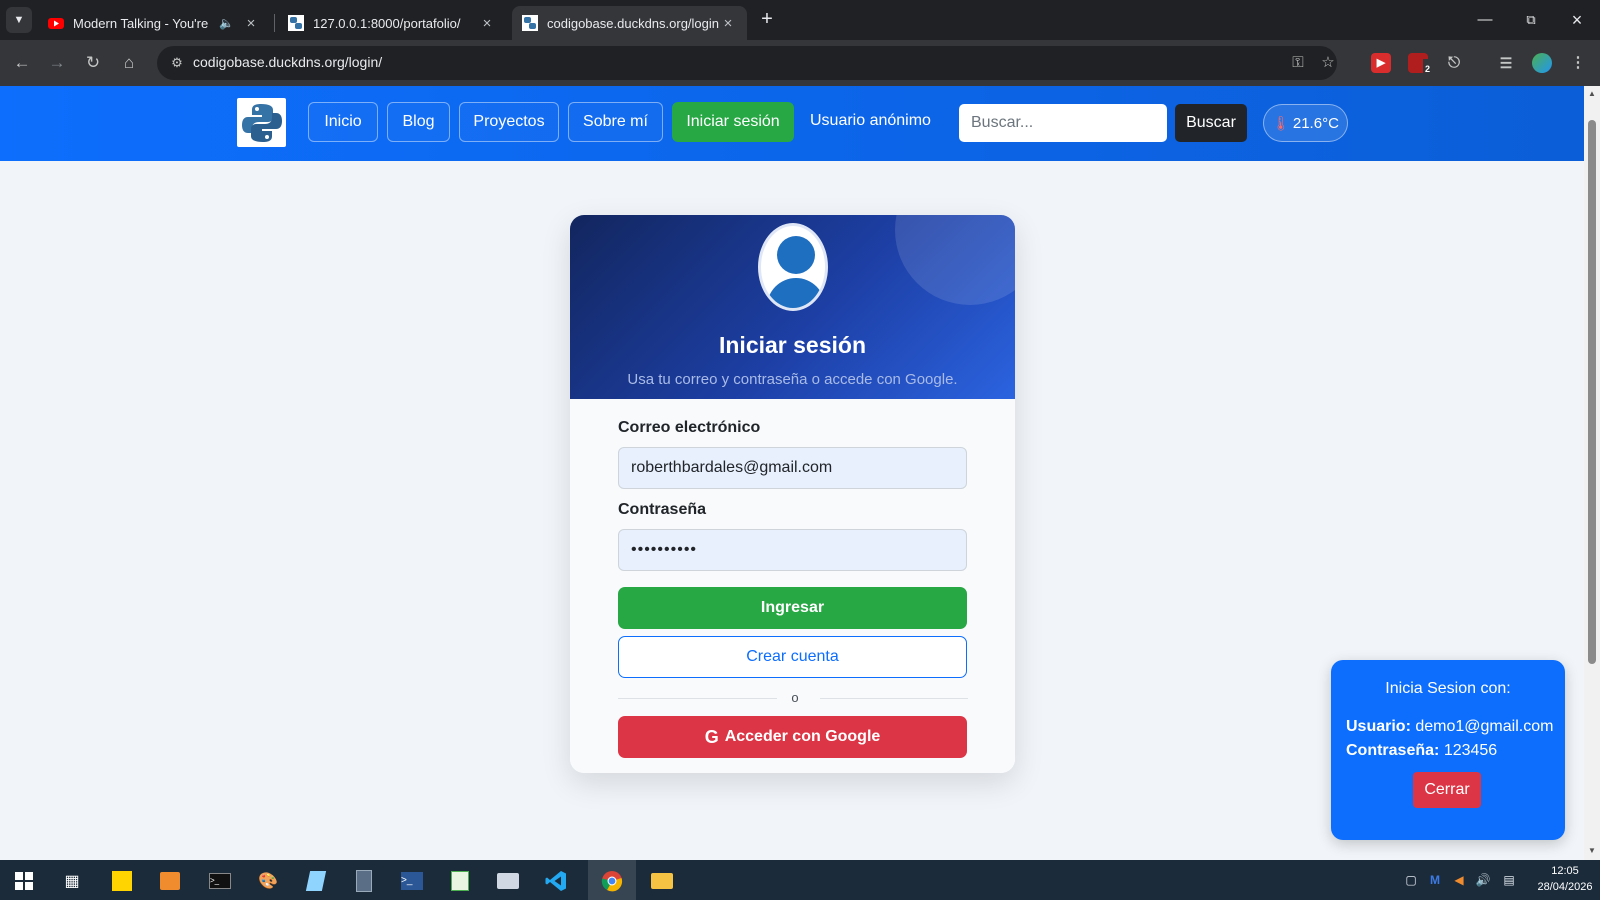 This screenshot has width=1600, height=900. Describe the element at coordinates (268, 881) in the screenshot. I see `paint-icon: 🎨` at that location.